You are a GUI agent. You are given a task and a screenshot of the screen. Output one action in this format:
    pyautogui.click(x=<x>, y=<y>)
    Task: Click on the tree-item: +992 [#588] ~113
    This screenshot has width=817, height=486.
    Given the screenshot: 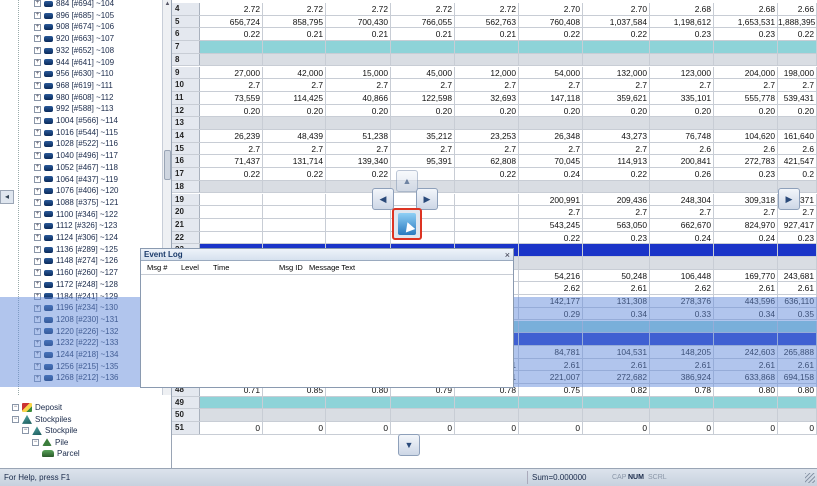 What is the action you would take?
    pyautogui.click(x=73, y=109)
    